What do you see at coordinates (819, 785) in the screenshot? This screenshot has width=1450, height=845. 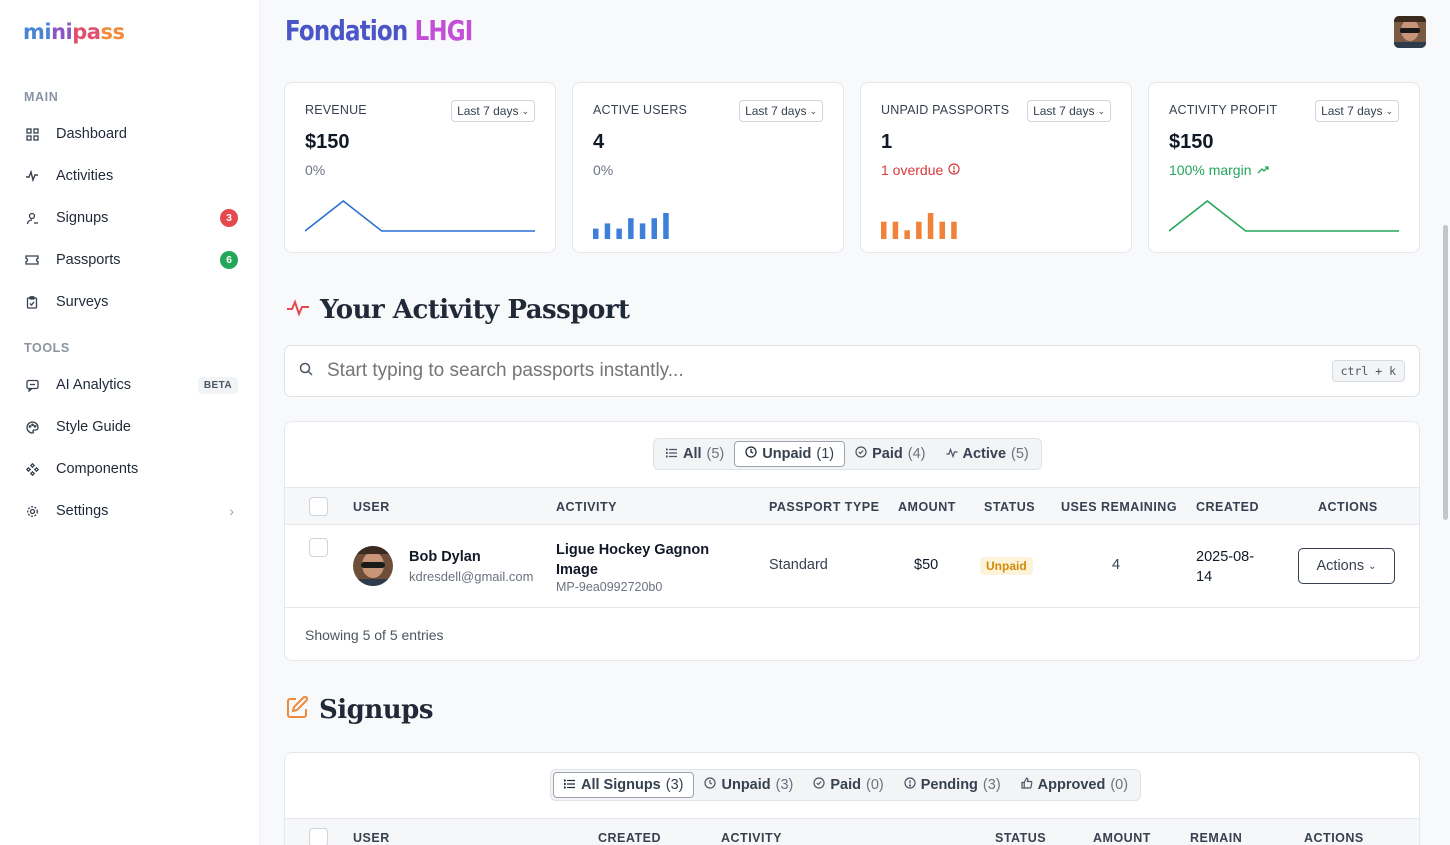 I see `check-circle-icon` at bounding box center [819, 785].